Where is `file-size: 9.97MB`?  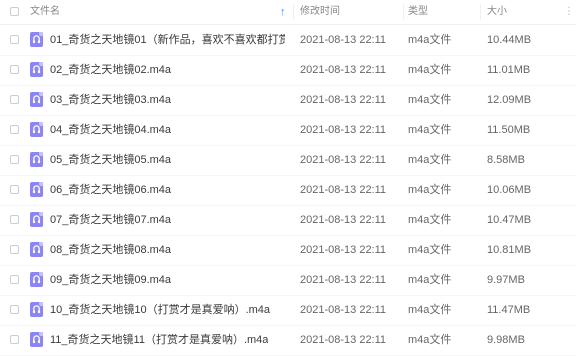 file-size: 9.97MB is located at coordinates (506, 280).